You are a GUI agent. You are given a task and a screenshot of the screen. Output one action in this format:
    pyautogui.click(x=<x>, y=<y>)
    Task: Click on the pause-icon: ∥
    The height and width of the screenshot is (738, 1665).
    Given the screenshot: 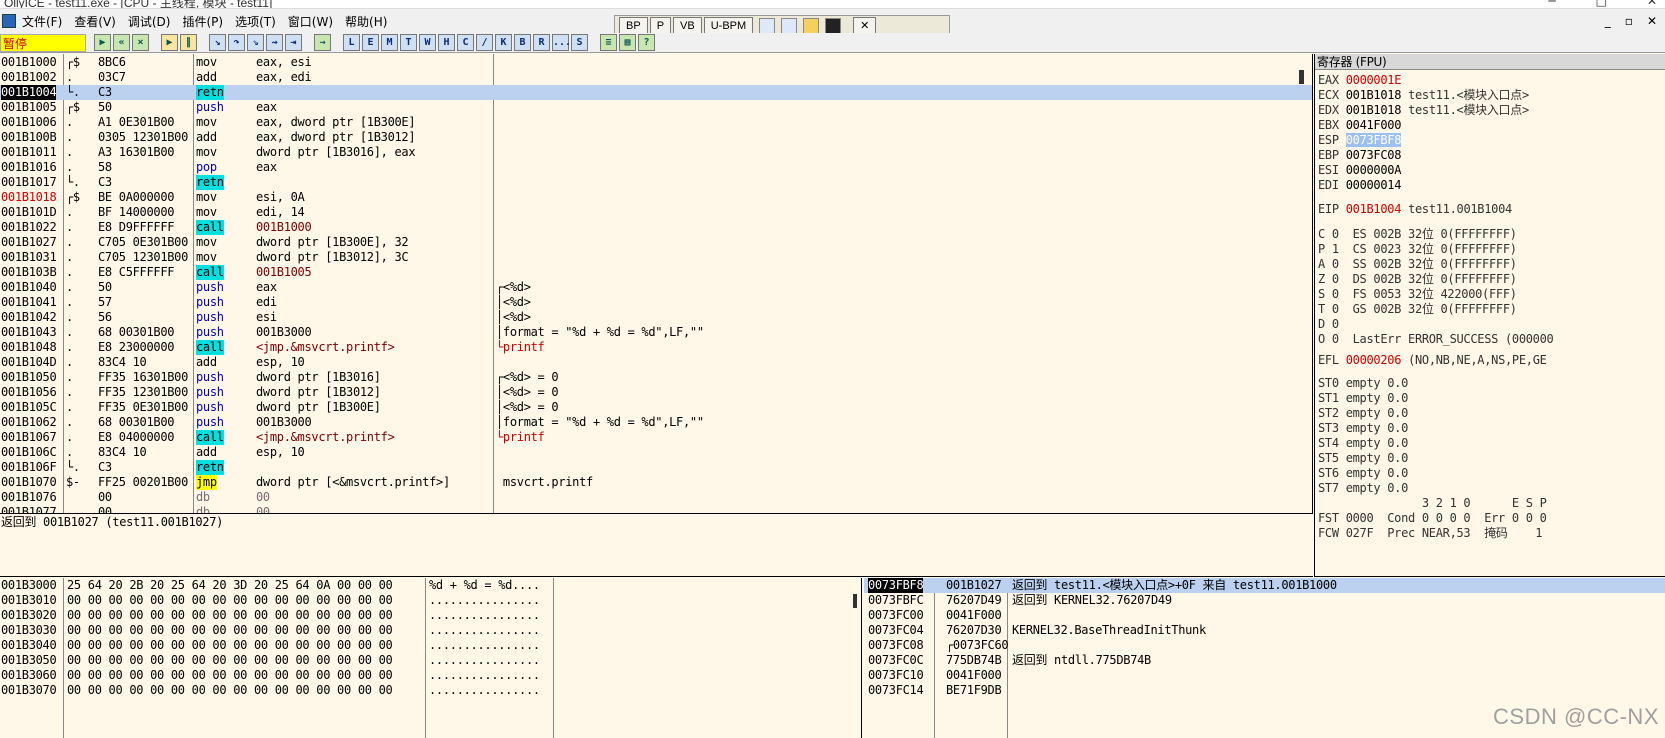 What is the action you would take?
    pyautogui.click(x=188, y=42)
    